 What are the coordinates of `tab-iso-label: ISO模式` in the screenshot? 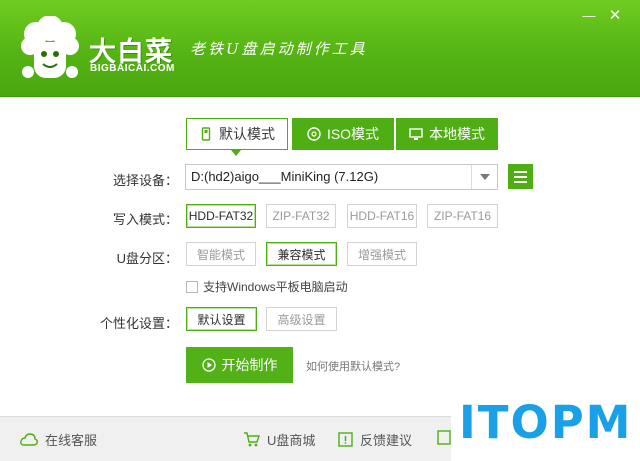 It's located at (353, 134).